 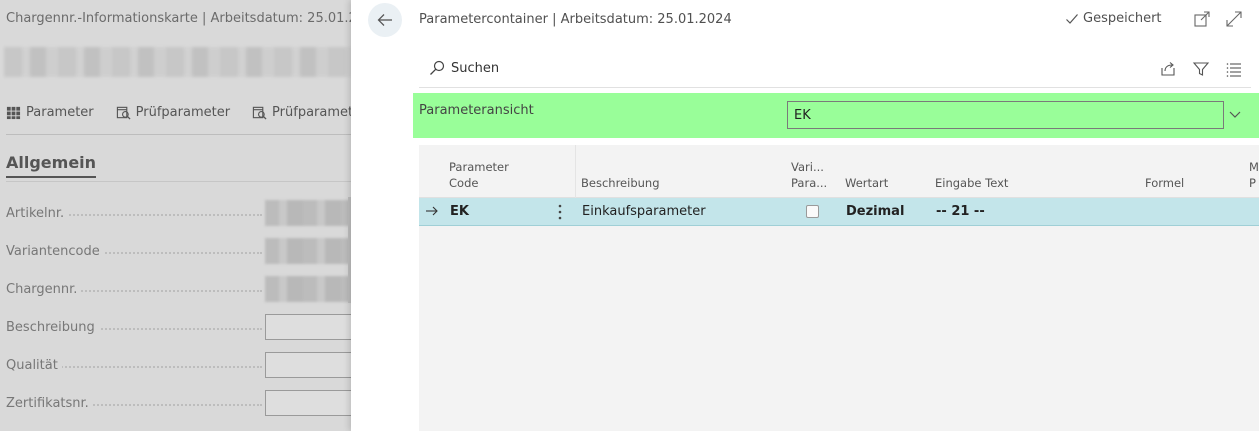 What do you see at coordinates (55, 251) in the screenshot?
I see `field-label: Variantencode` at bounding box center [55, 251].